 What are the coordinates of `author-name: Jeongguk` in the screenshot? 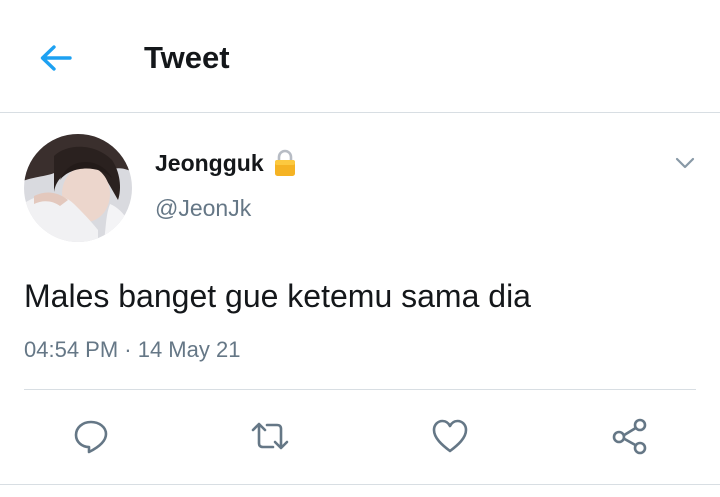 It's located at (209, 163).